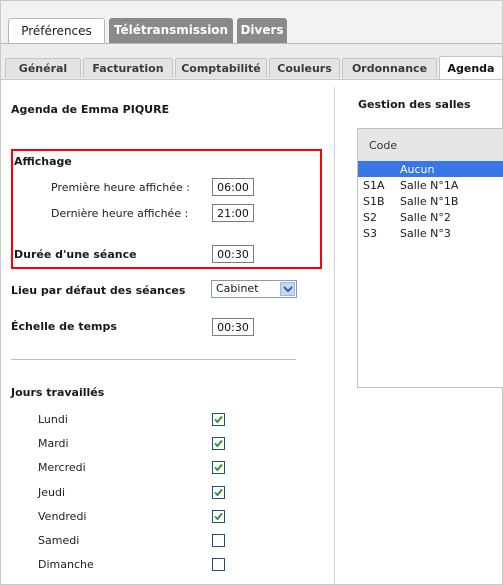 The image size is (503, 585). I want to click on tab-divers: Divers, so click(262, 30).